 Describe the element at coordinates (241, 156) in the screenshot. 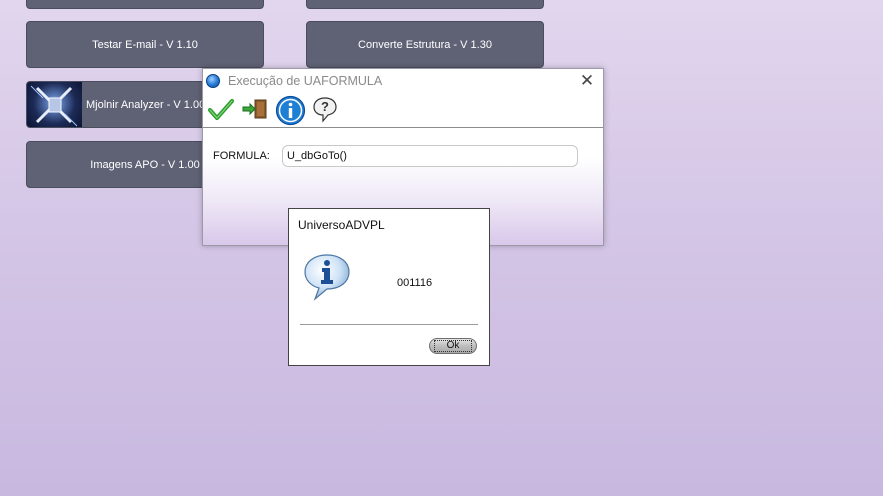

I see `formula-label: FORMULA:` at that location.